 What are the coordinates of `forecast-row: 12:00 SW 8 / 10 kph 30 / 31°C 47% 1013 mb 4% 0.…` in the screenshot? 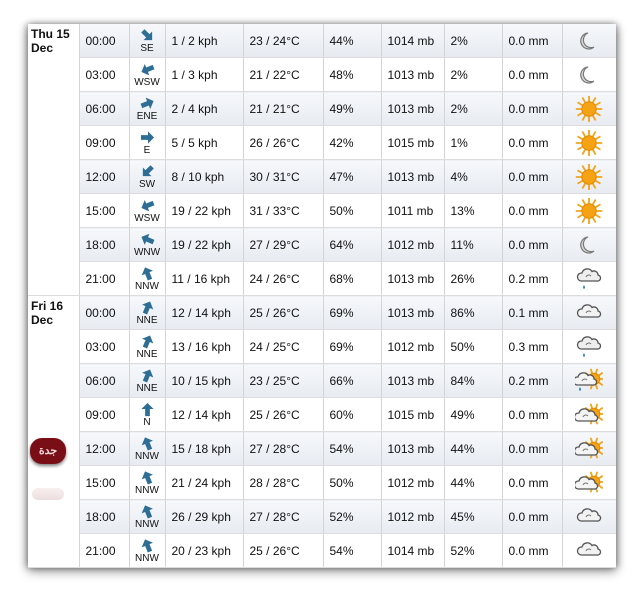 It's located at (322, 176).